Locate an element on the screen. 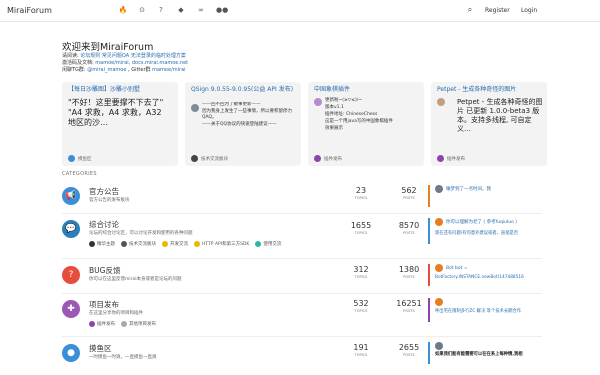 This screenshot has width=600, height=375. gitter-link: mamoe/mirai is located at coordinates (168, 70).